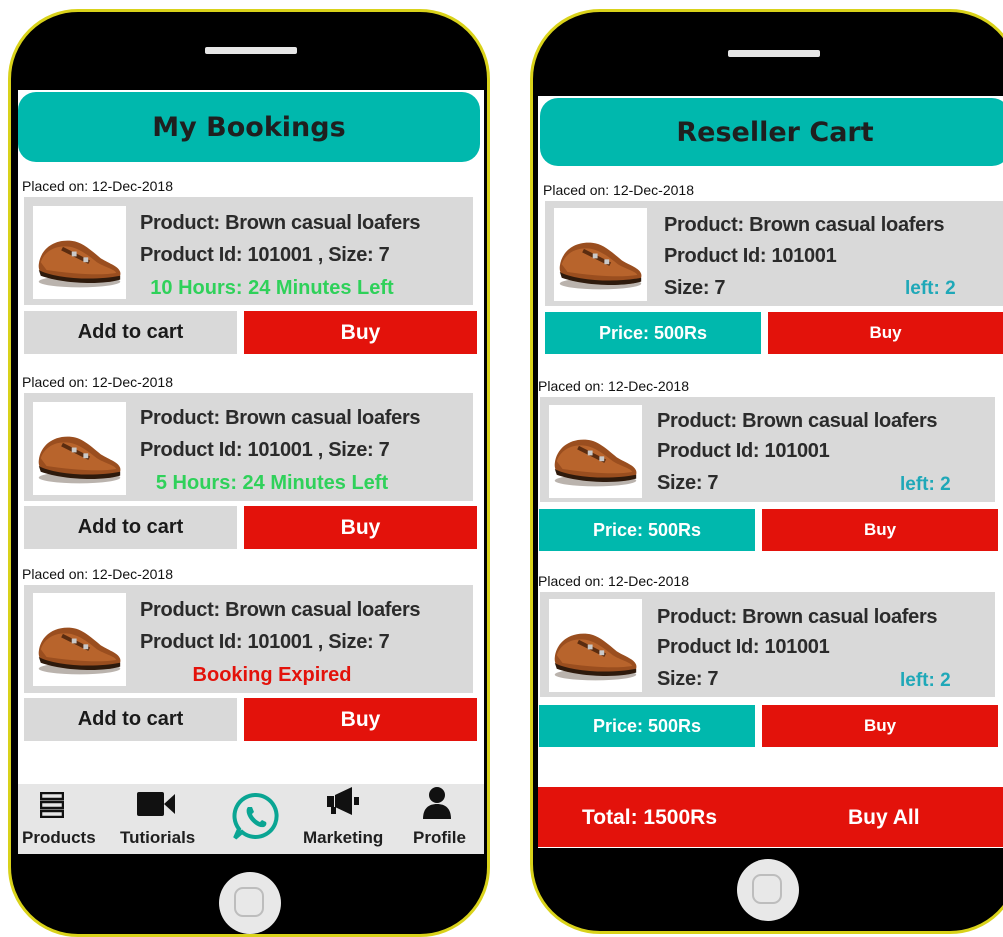  Describe the element at coordinates (343, 801) in the screenshot. I see `megaphone-icon` at that location.